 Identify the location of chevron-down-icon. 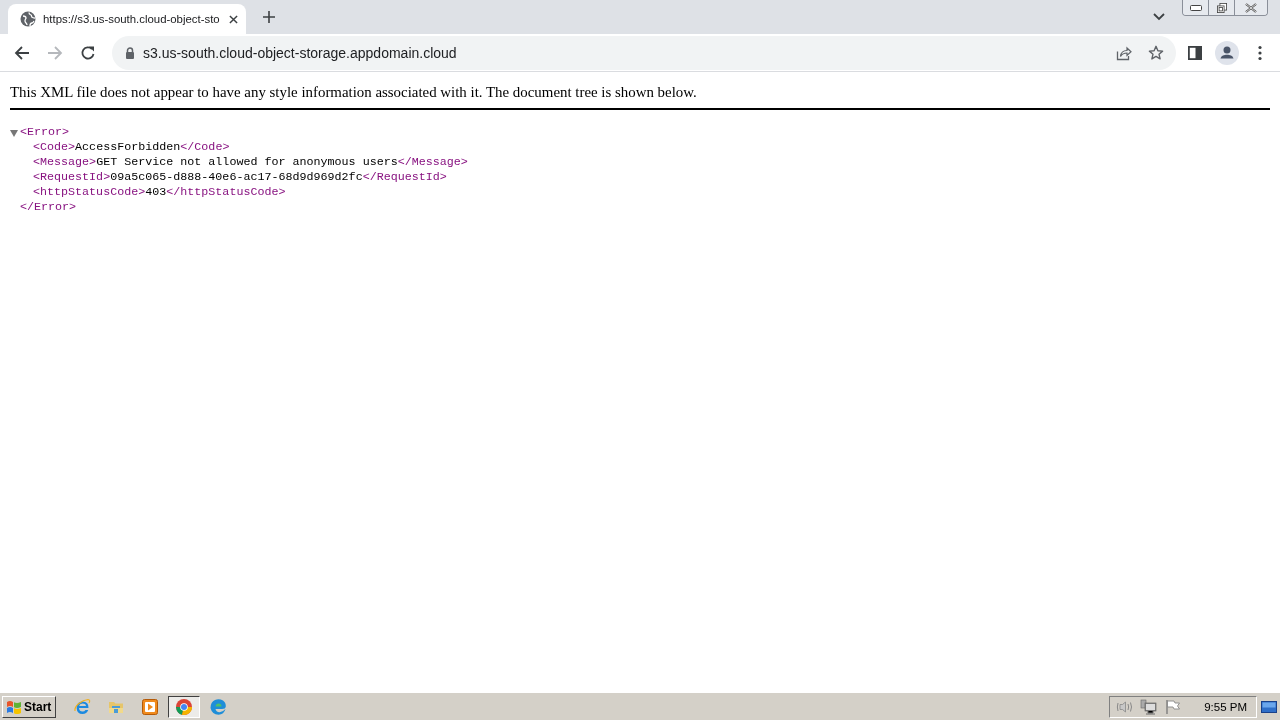
(1159, 17).